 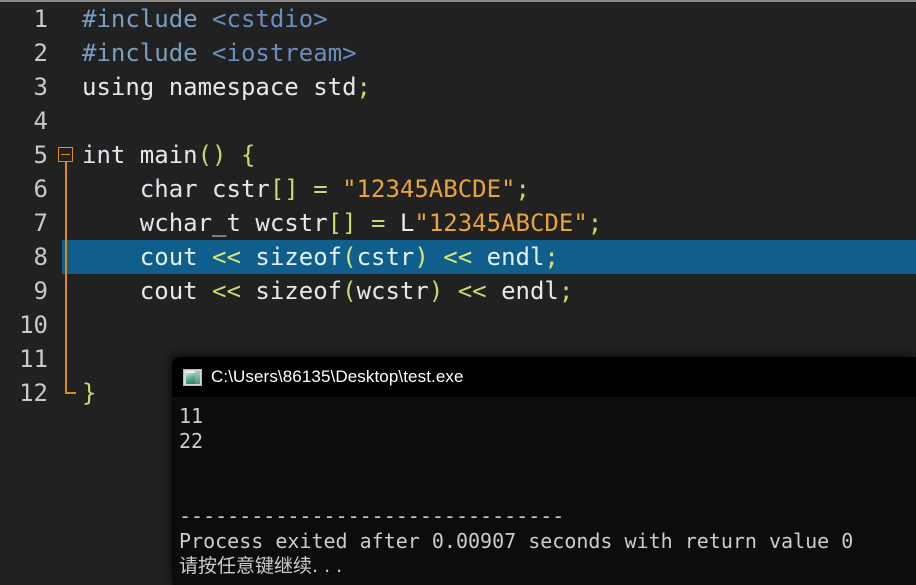 I want to click on console-titlebar: C:\Users\86135\Desktop\test.exe, so click(x=544, y=377).